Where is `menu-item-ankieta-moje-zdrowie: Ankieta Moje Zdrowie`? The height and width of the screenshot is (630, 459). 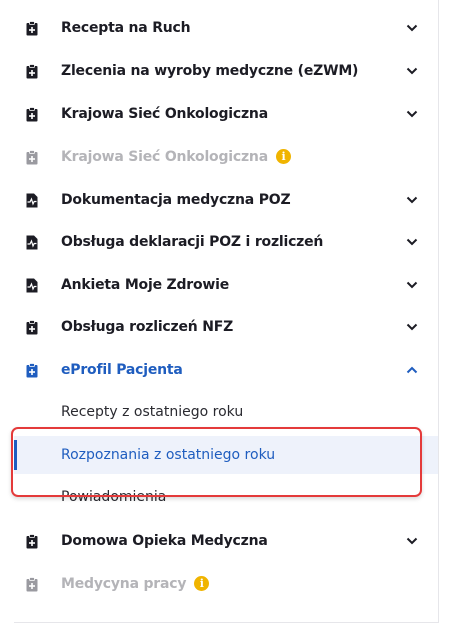 menu-item-ankieta-moje-zdrowie: Ankieta Moje Zdrowie is located at coordinates (226, 285).